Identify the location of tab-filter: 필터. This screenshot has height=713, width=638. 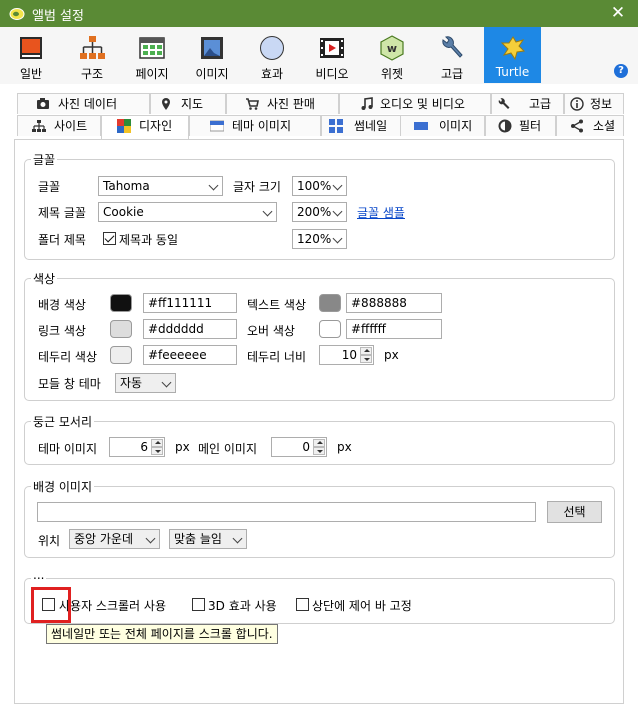
(520, 125).